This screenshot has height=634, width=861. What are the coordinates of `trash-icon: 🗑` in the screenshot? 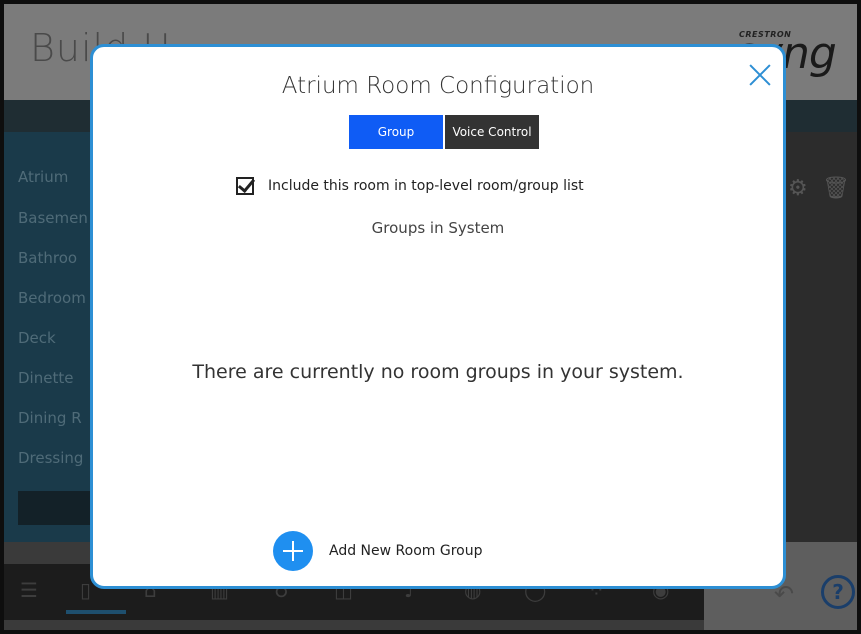 It's located at (836, 188).